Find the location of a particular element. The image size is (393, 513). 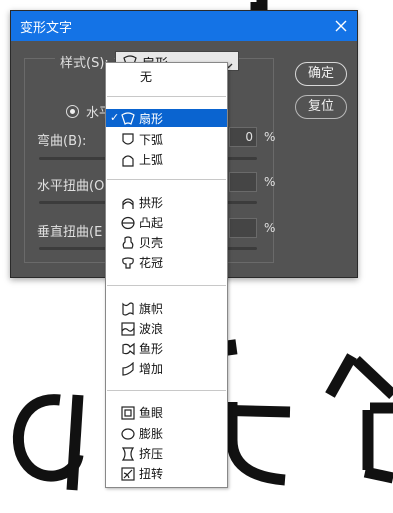

check-icon: ✓ is located at coordinates (115, 117).